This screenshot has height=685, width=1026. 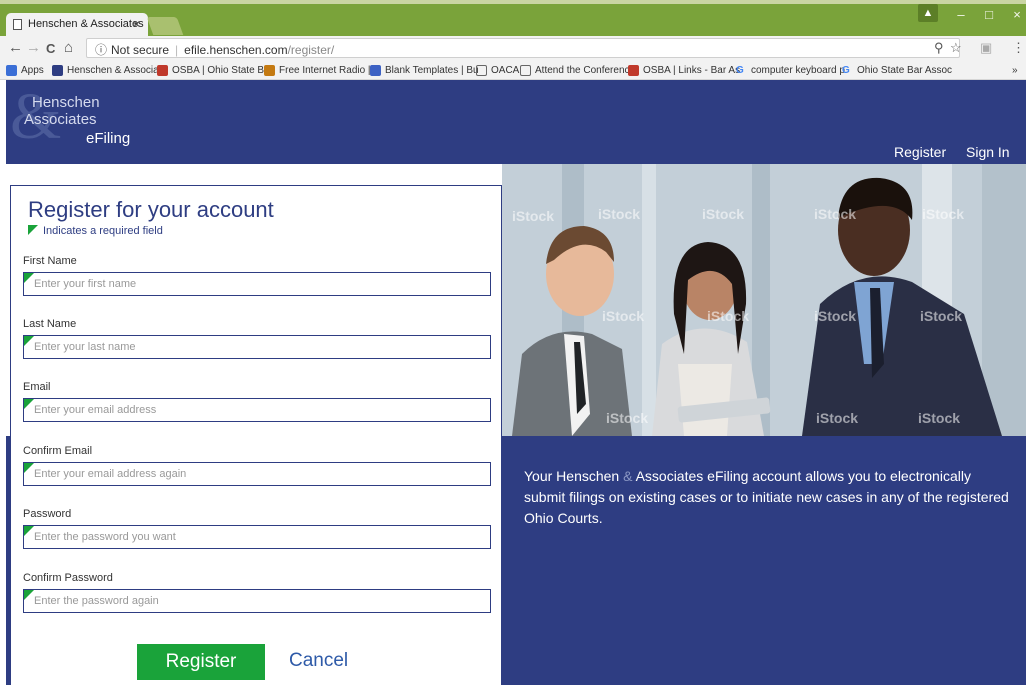 I want to click on bookmark-label: OSBA | Links - Bar As, so click(x=692, y=70).